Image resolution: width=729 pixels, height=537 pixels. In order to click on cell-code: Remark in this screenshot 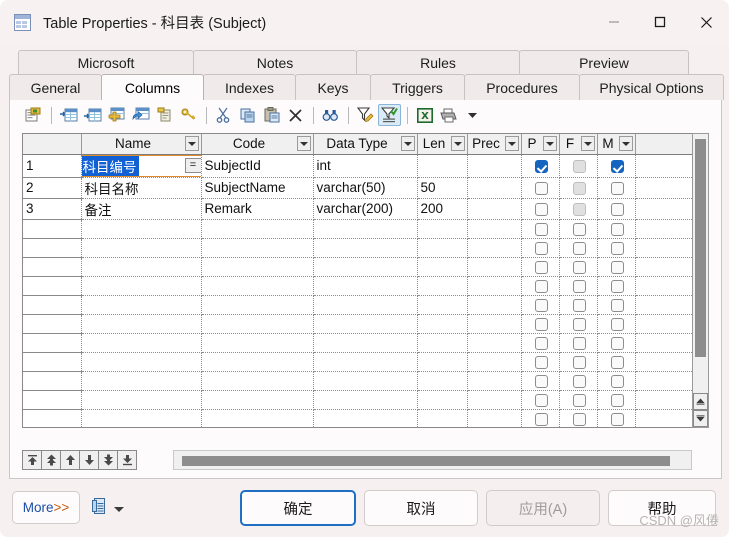, I will do `click(257, 209)`.